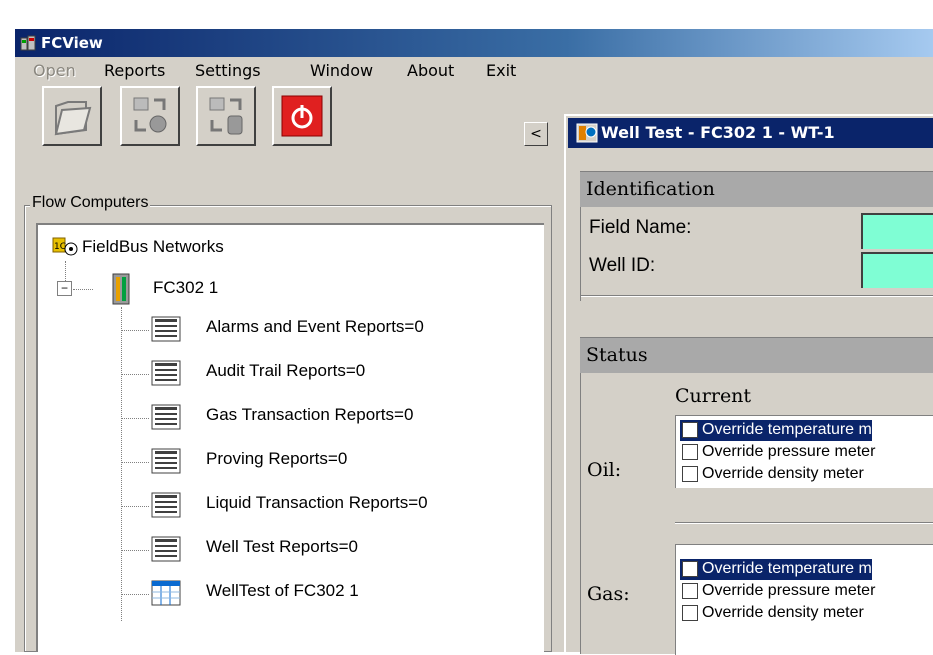 The image size is (933, 655). Describe the element at coordinates (718, 132) in the screenshot. I see `well-test-title: Well Test - FC302 1 - WT-1` at that location.